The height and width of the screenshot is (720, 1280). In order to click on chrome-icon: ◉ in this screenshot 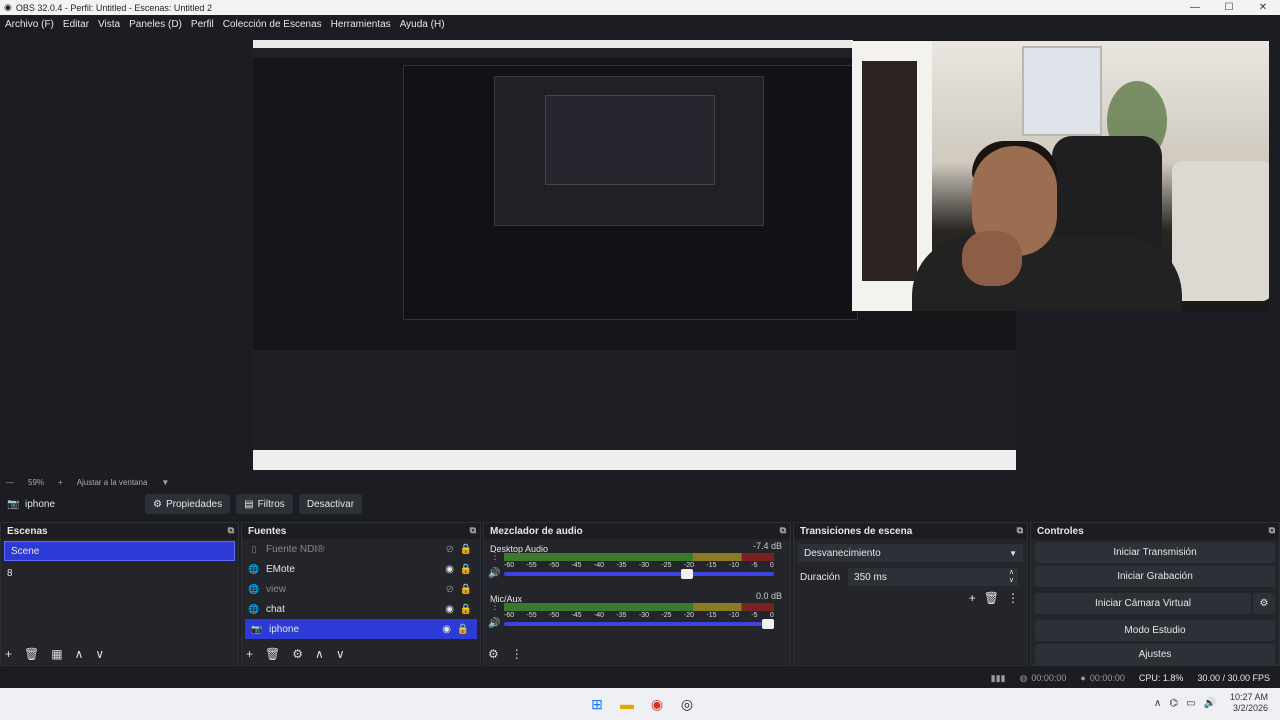, I will do `click(657, 704)`.